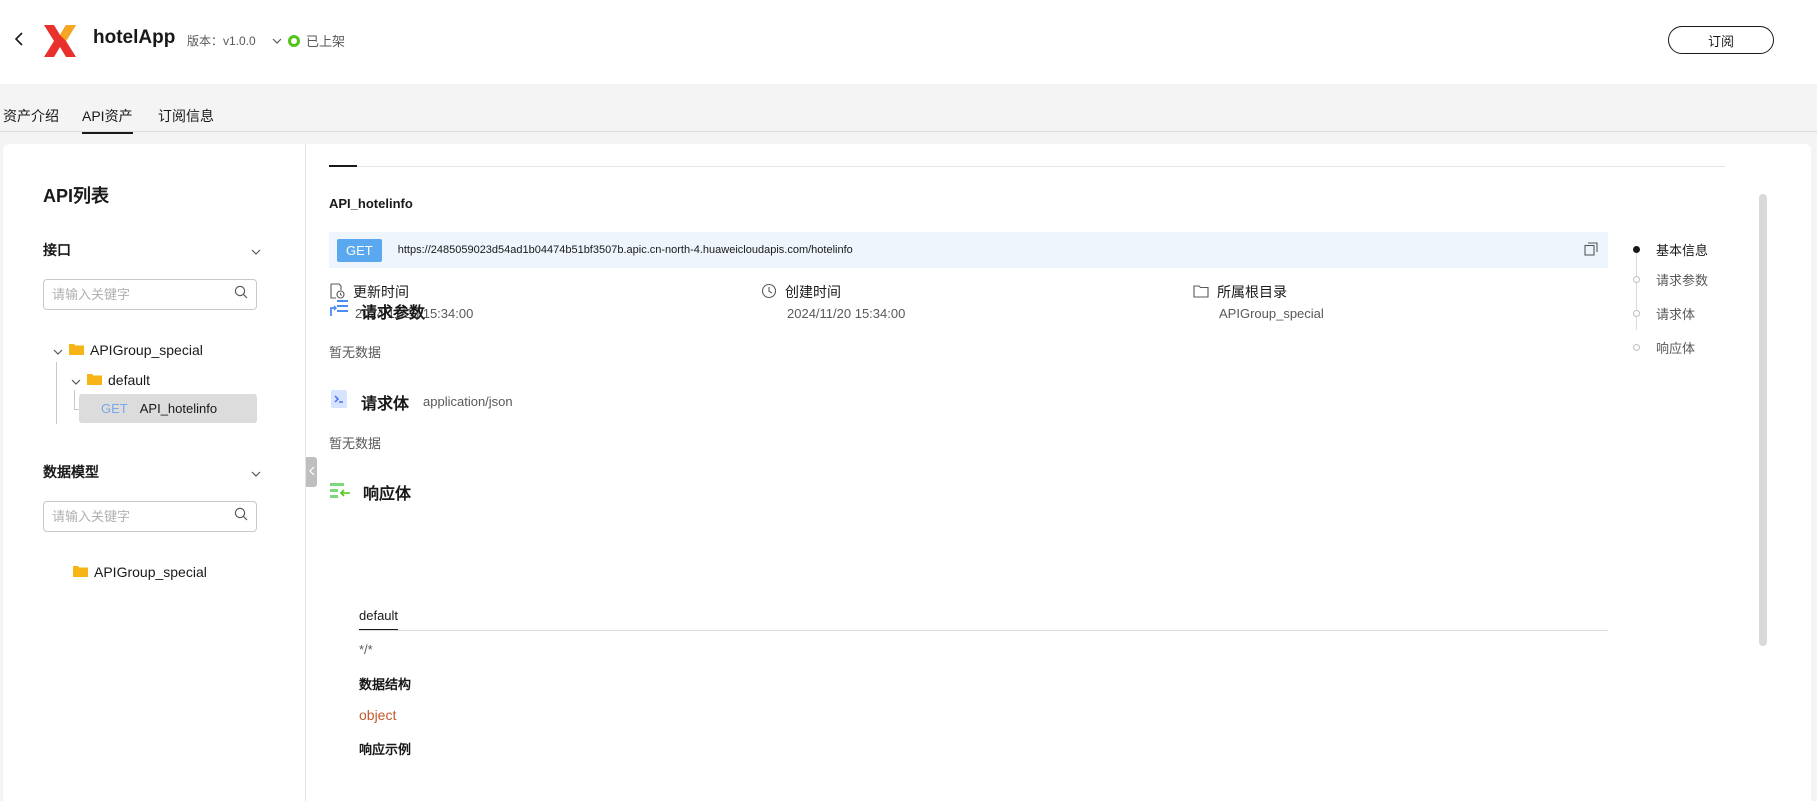  Describe the element at coordinates (71, 472) in the screenshot. I see `models-label: 数据模型` at that location.